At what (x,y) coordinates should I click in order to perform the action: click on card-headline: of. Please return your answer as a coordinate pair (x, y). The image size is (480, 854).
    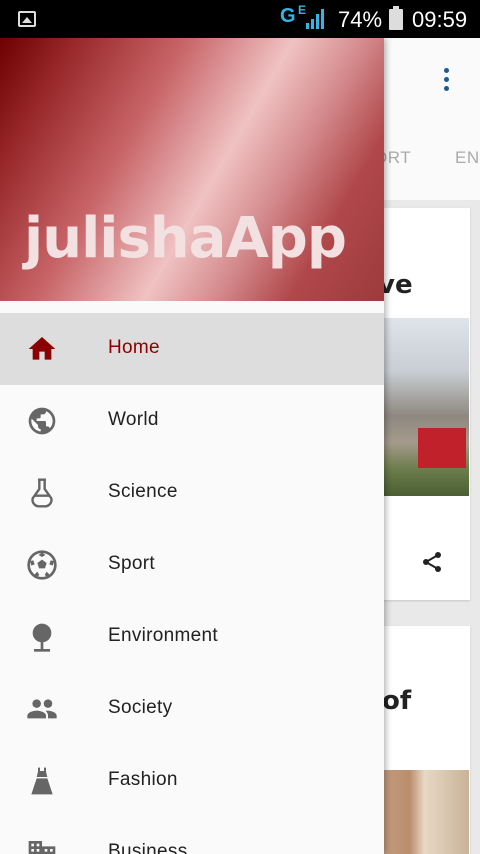
    Looking at the image, I should click on (397, 701).